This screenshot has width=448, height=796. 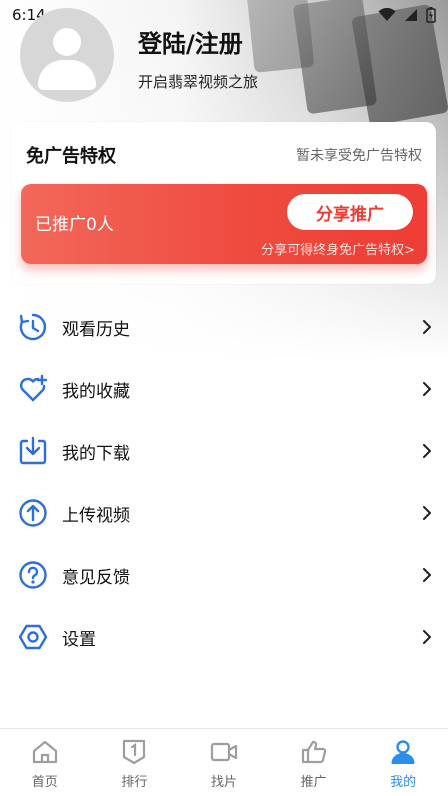 What do you see at coordinates (224, 145) in the screenshot?
I see `adfree-card-header: 免广告特权 暂未享受免广告特权` at bounding box center [224, 145].